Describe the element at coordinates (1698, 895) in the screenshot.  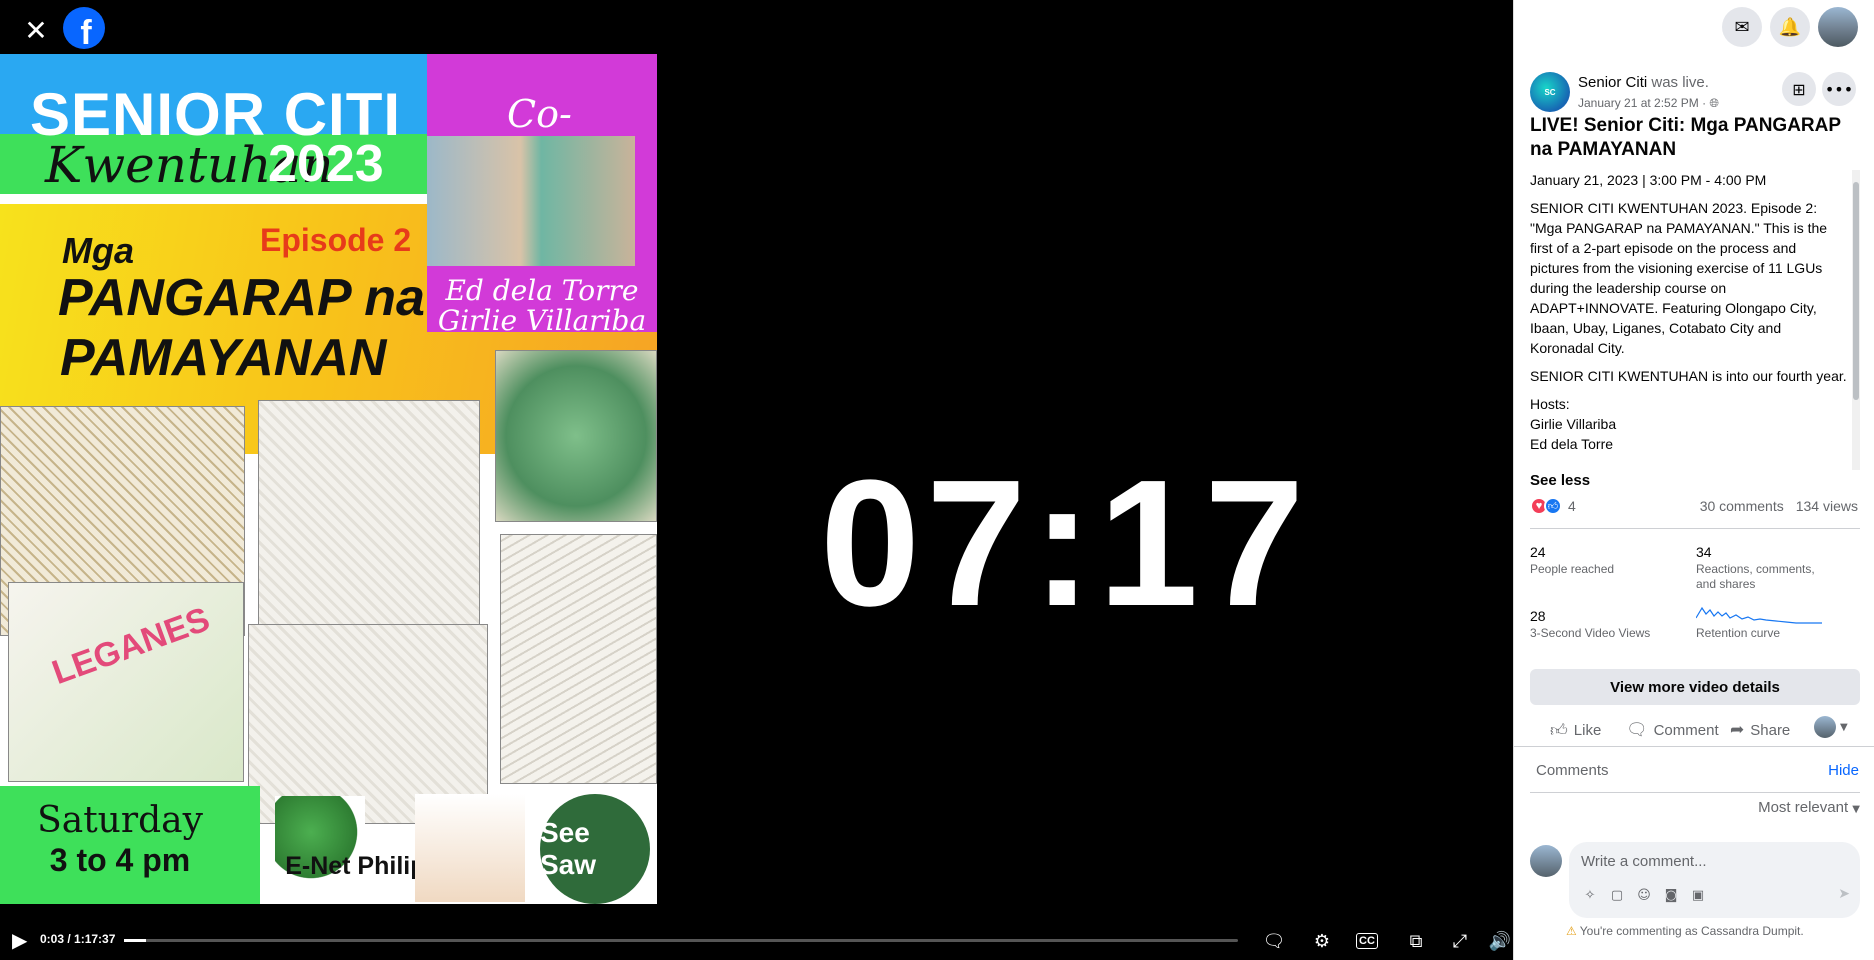
I see `sticker-icon: ▣` at that location.